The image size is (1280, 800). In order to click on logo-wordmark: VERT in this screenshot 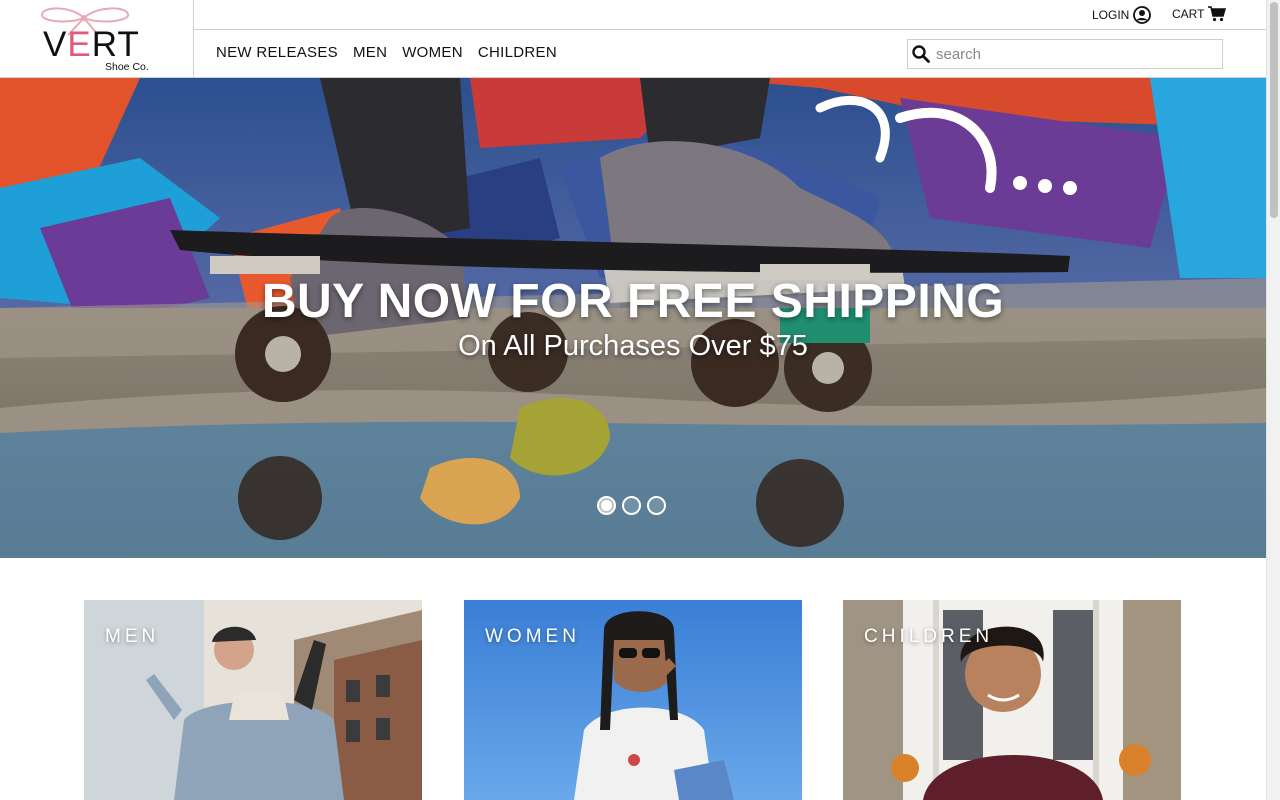, I will do `click(91, 44)`.